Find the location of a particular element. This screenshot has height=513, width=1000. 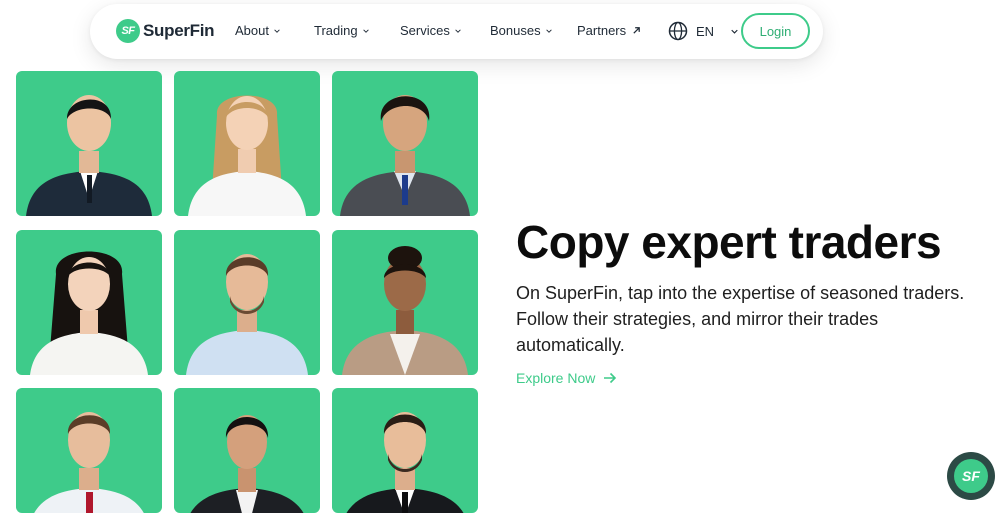

nav-item-label: Bonuses is located at coordinates (515, 30).